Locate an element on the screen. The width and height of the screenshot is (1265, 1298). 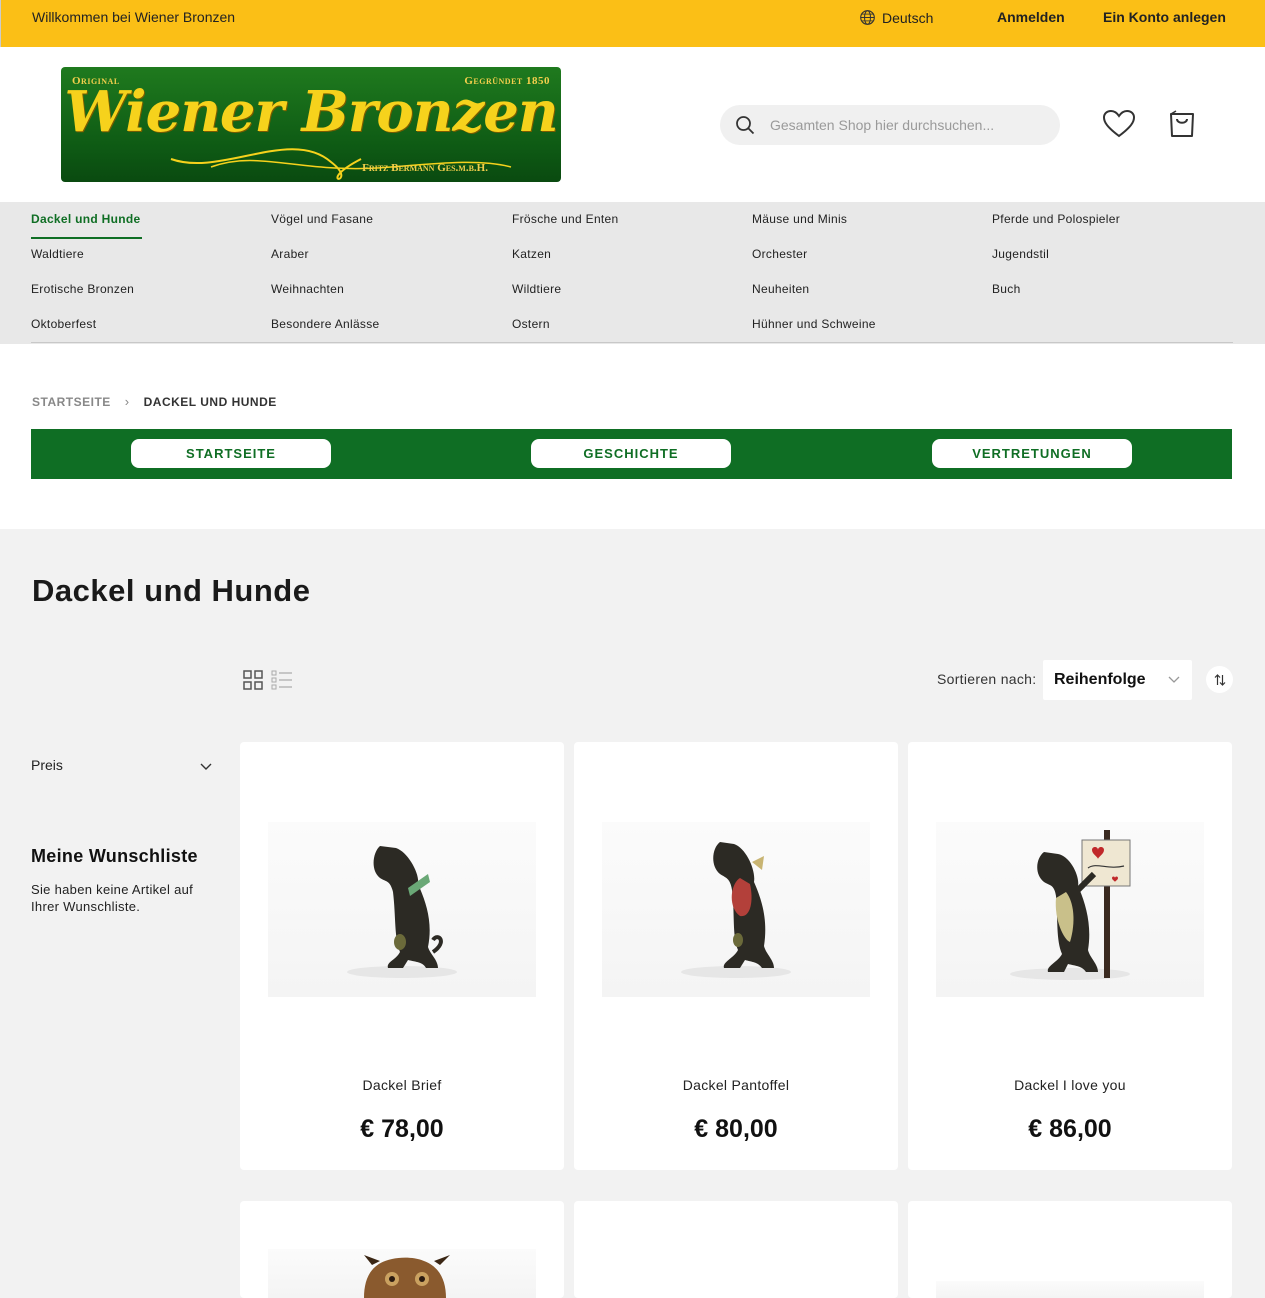
category-link: Araber is located at coordinates (290, 254).